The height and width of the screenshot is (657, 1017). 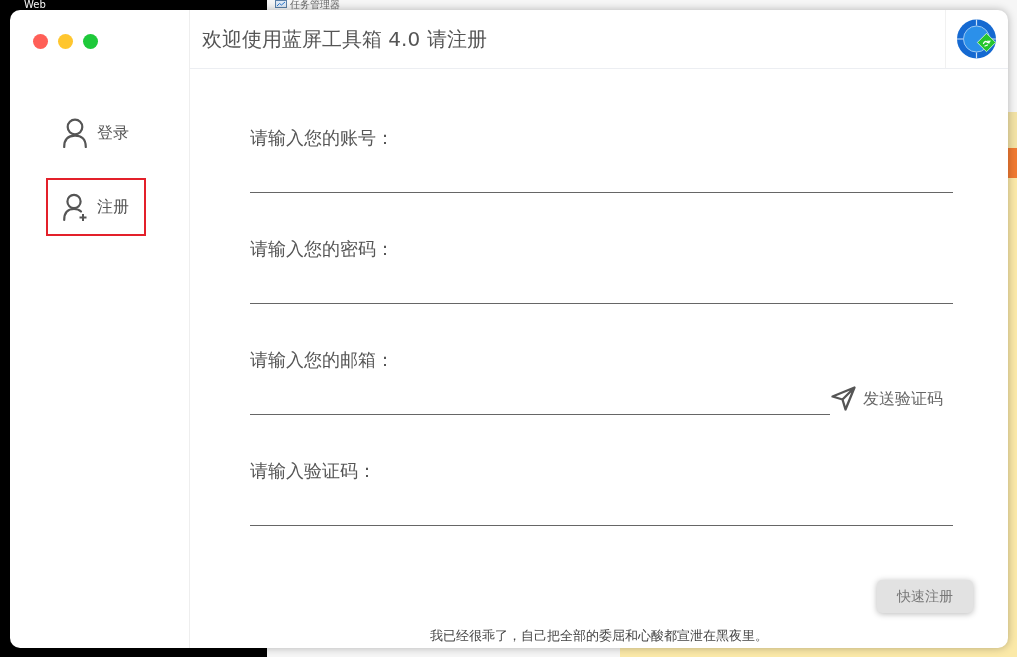 What do you see at coordinates (315, 5) in the screenshot?
I see `background-window-title: 任务管理器` at bounding box center [315, 5].